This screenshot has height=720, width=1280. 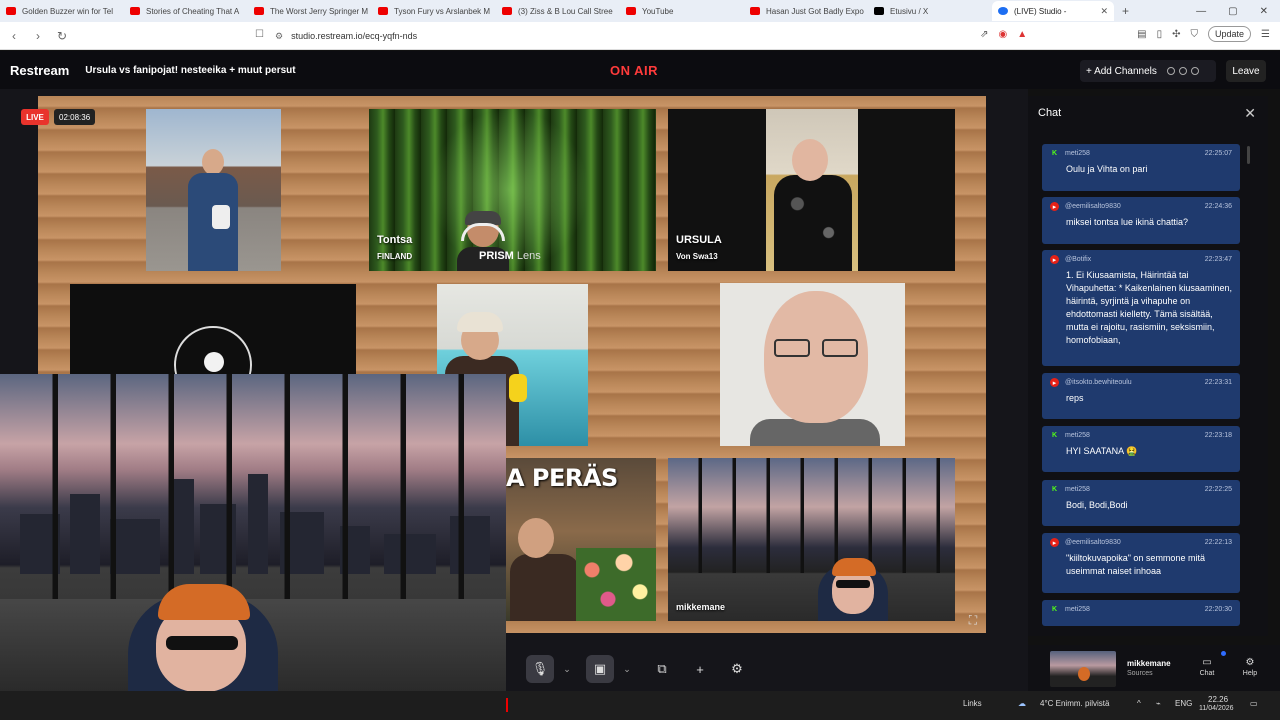 I want to click on loading-spinner, so click(x=213, y=351).